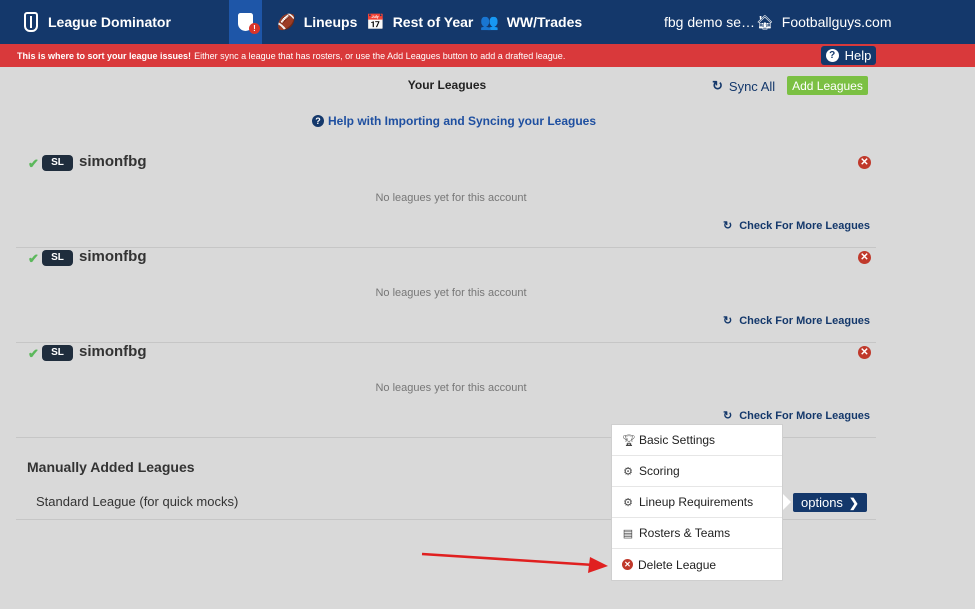 This screenshot has width=975, height=609. I want to click on sync-all-label: Sync All, so click(752, 86).